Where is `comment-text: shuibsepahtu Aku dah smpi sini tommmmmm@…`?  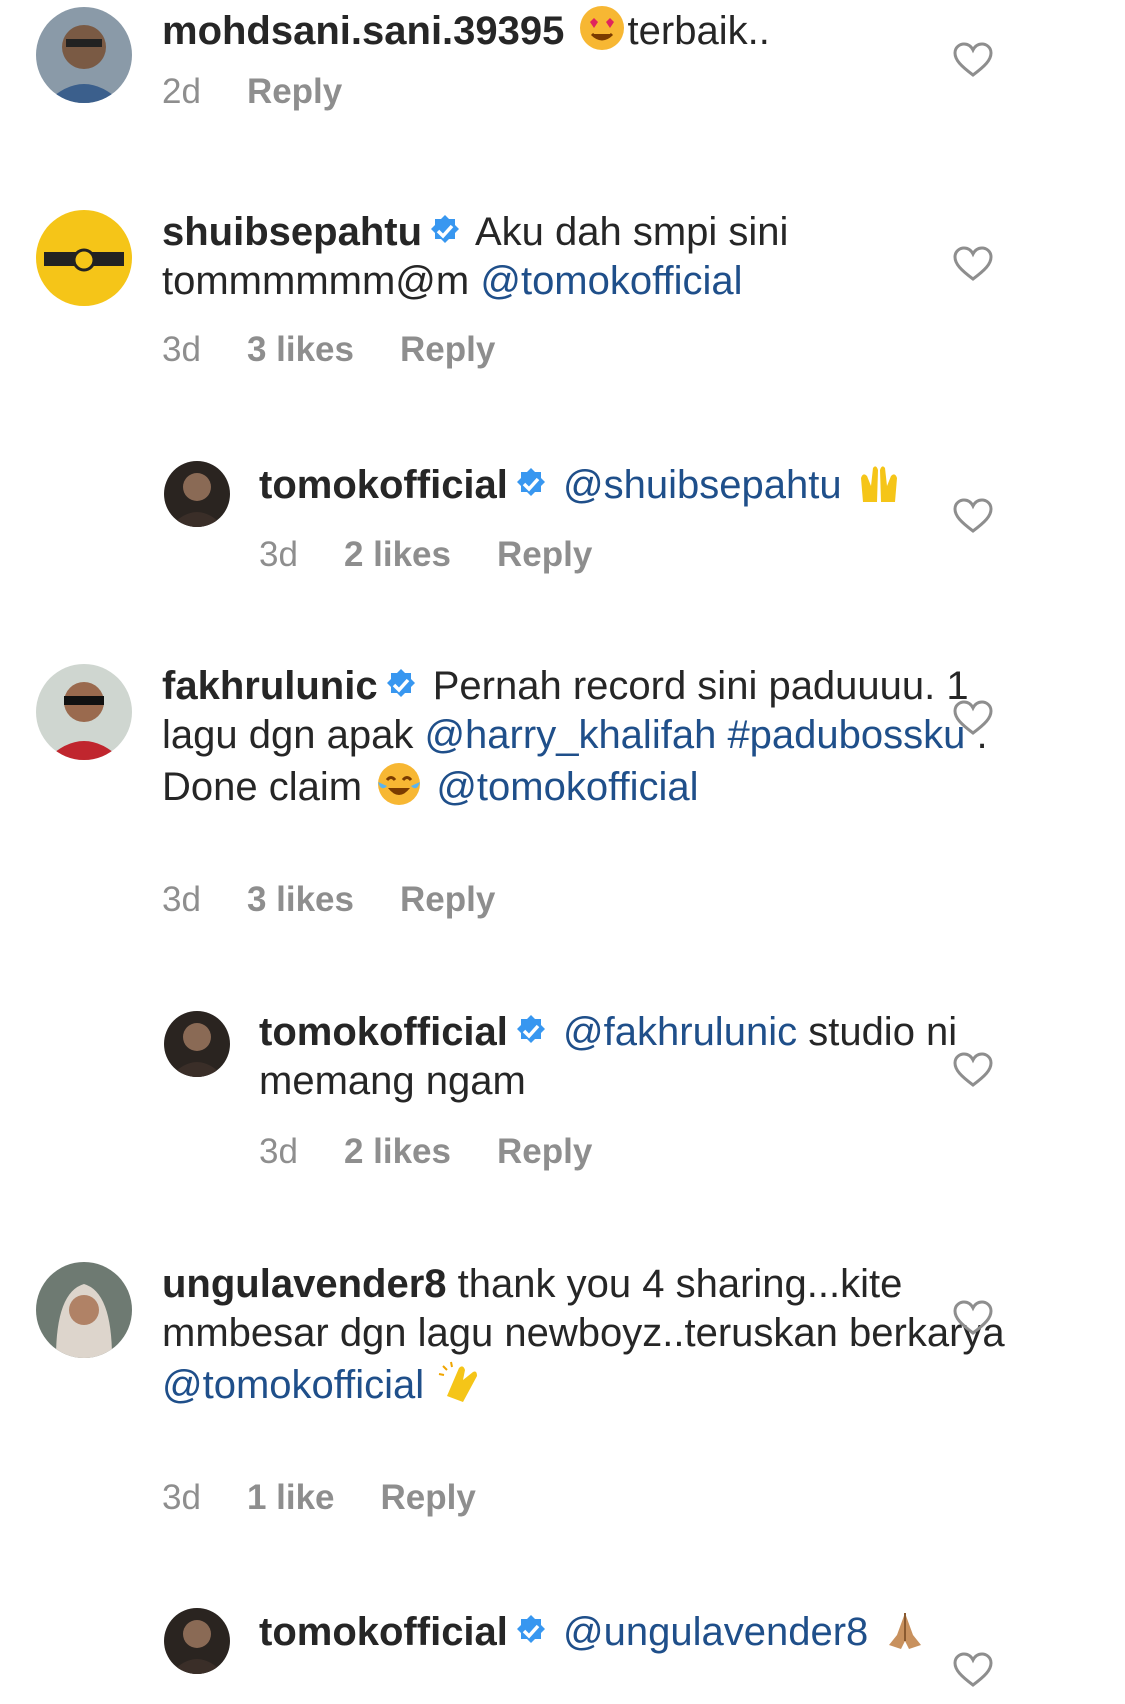
comment-text: shuibsepahtu Aku dah smpi sini tommmmmm@… is located at coordinates (592, 257).